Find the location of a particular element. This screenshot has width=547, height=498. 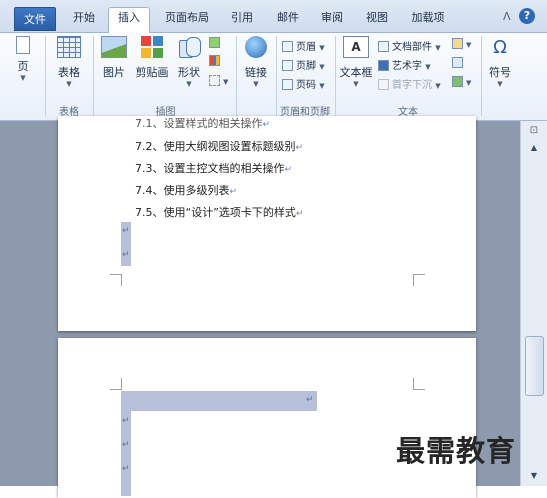

tab-file: 文件 is located at coordinates (35, 19).